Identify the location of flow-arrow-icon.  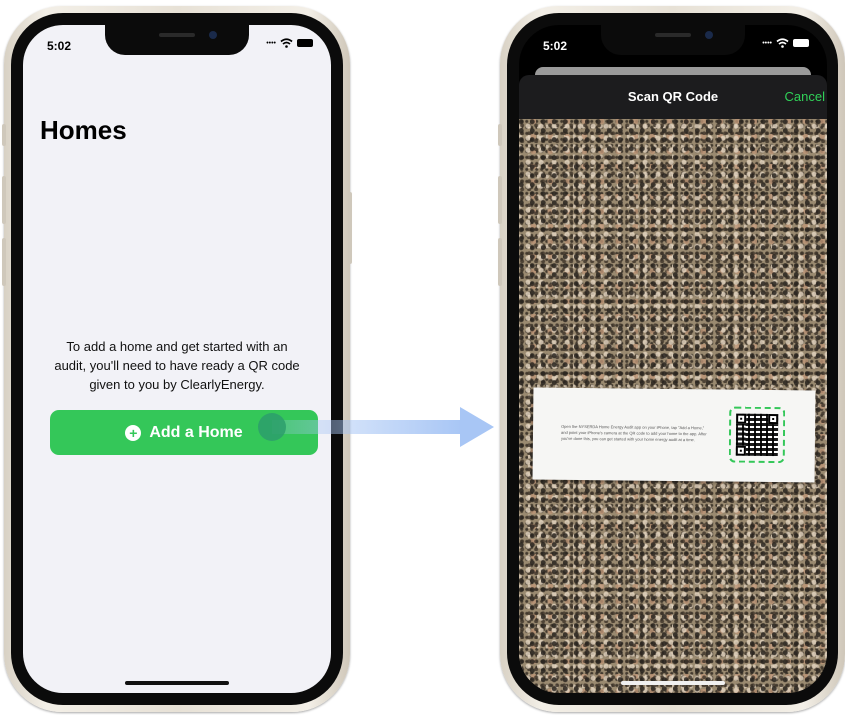
(376, 427).